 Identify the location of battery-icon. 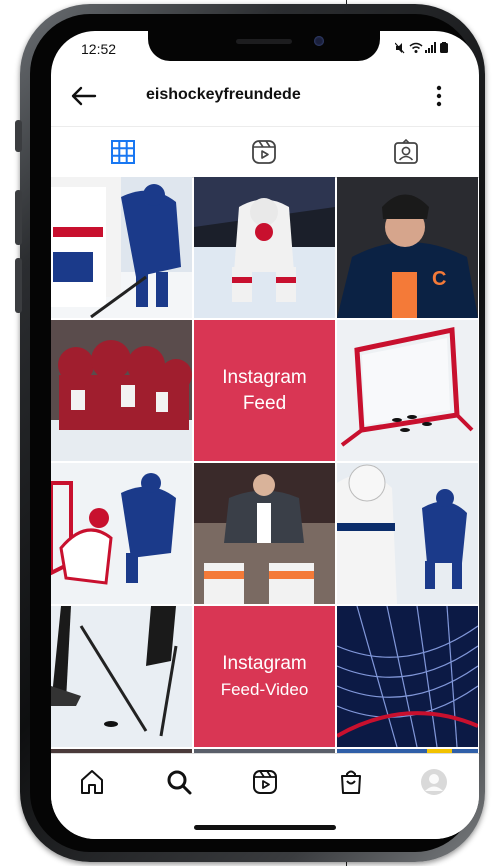
(444, 47).